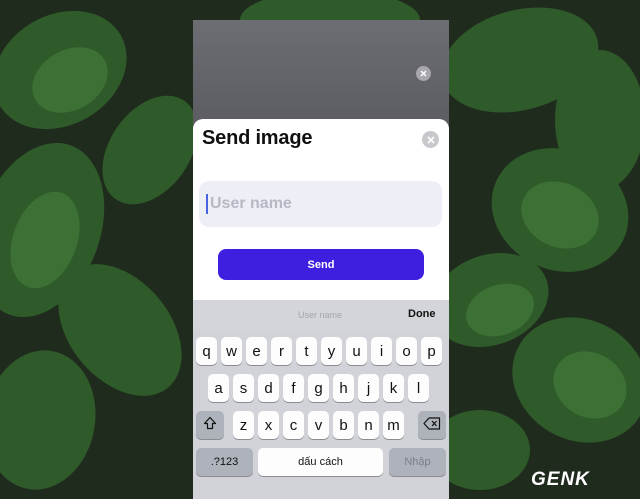 Image resolution: width=640 pixels, height=499 pixels. I want to click on user-name-input: User name, so click(320, 204).